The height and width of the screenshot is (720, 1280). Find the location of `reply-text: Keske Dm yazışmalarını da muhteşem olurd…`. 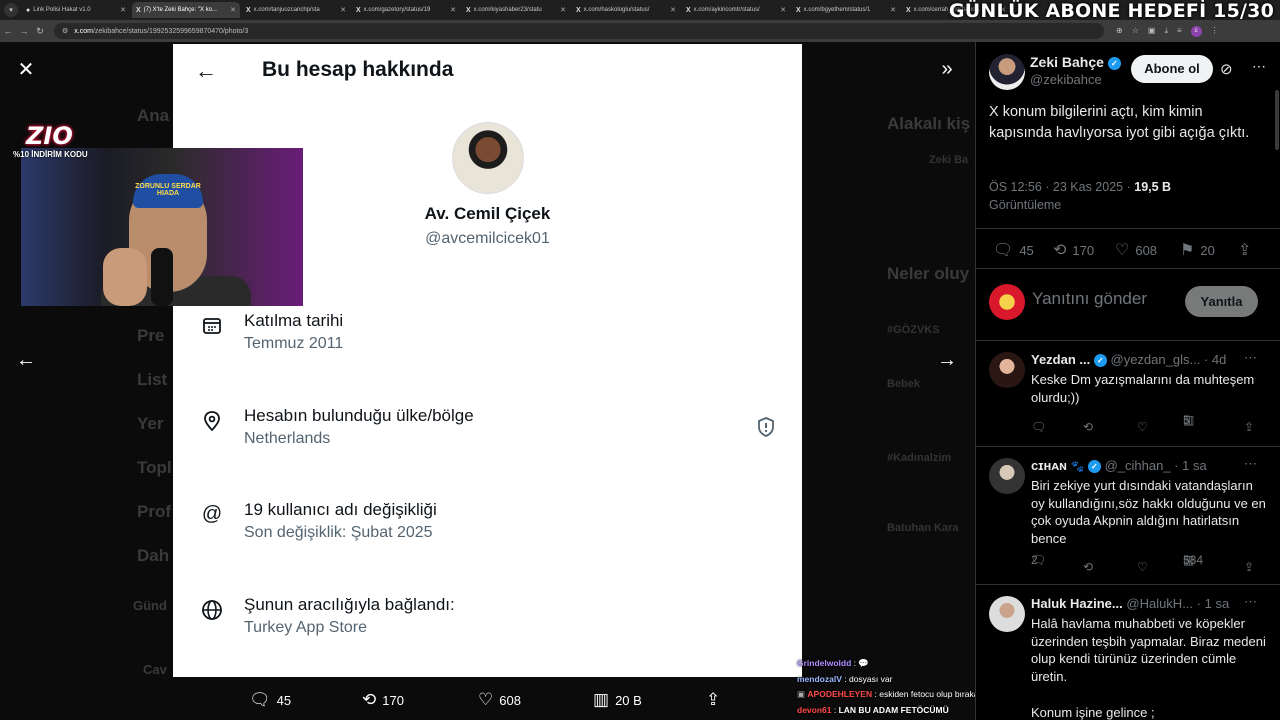

reply-text: Keske Dm yazışmalarını da muhteşem olurd… is located at coordinates (1143, 388).